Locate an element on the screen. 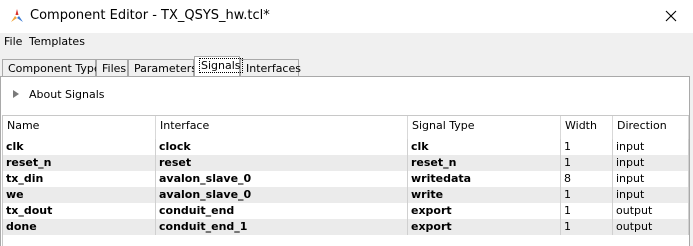  table-row: done conduit_end_1 export 1 output is located at coordinates (346, 227).